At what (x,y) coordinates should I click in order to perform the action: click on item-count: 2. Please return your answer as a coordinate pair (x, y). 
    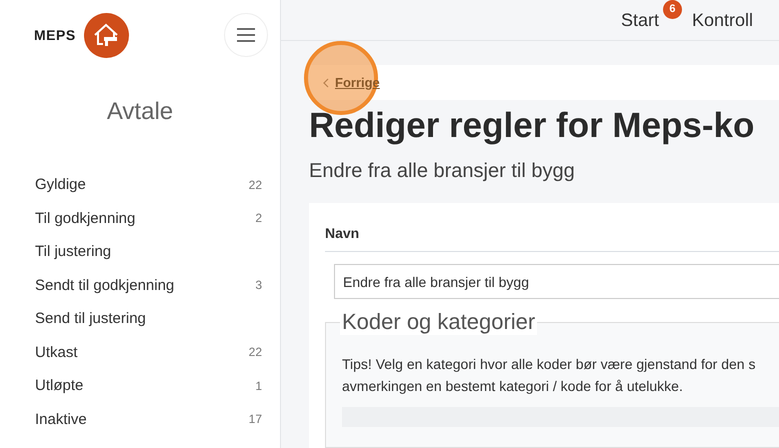
    Looking at the image, I should click on (258, 218).